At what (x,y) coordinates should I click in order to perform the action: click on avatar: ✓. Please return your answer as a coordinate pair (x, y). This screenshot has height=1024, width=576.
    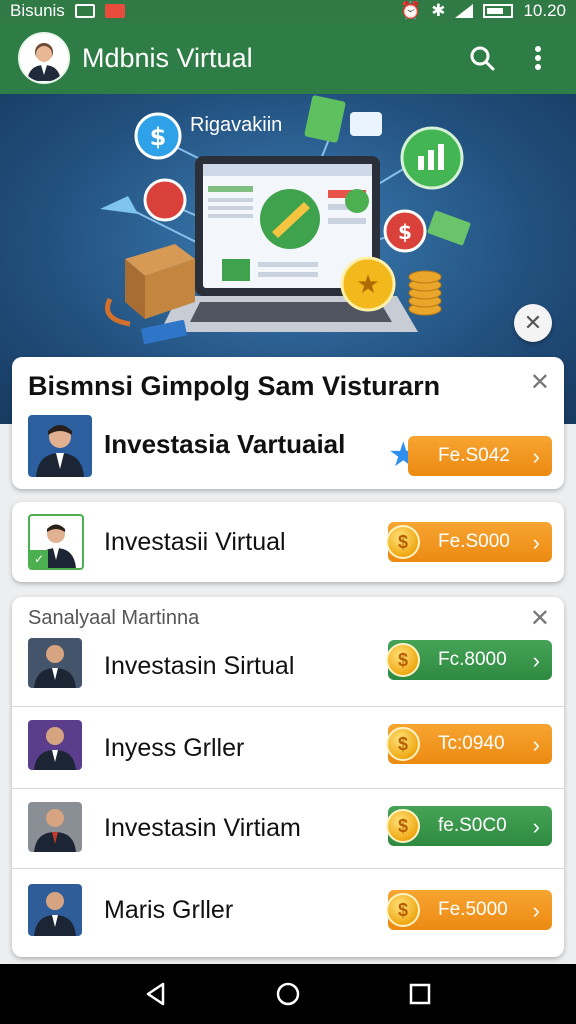
    Looking at the image, I should click on (56, 542).